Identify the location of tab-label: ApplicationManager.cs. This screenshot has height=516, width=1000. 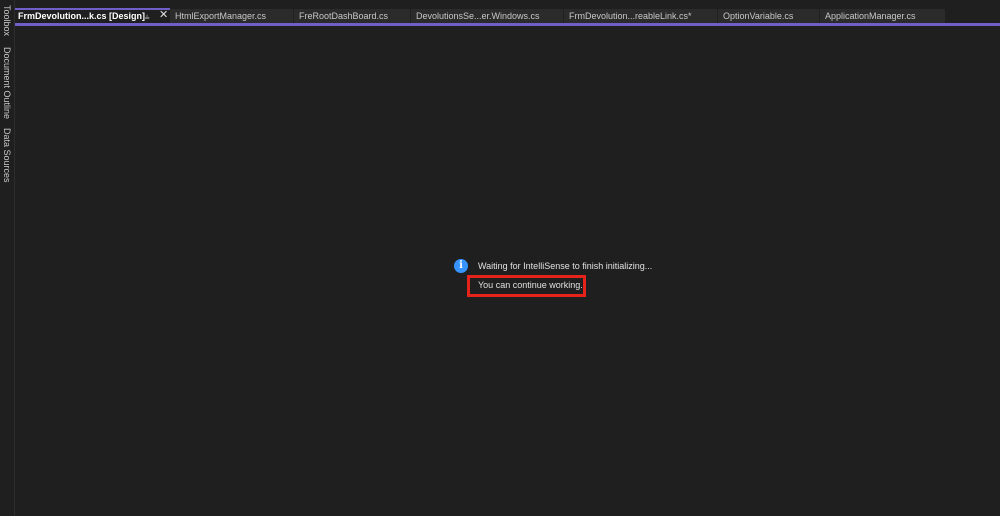
(870, 16).